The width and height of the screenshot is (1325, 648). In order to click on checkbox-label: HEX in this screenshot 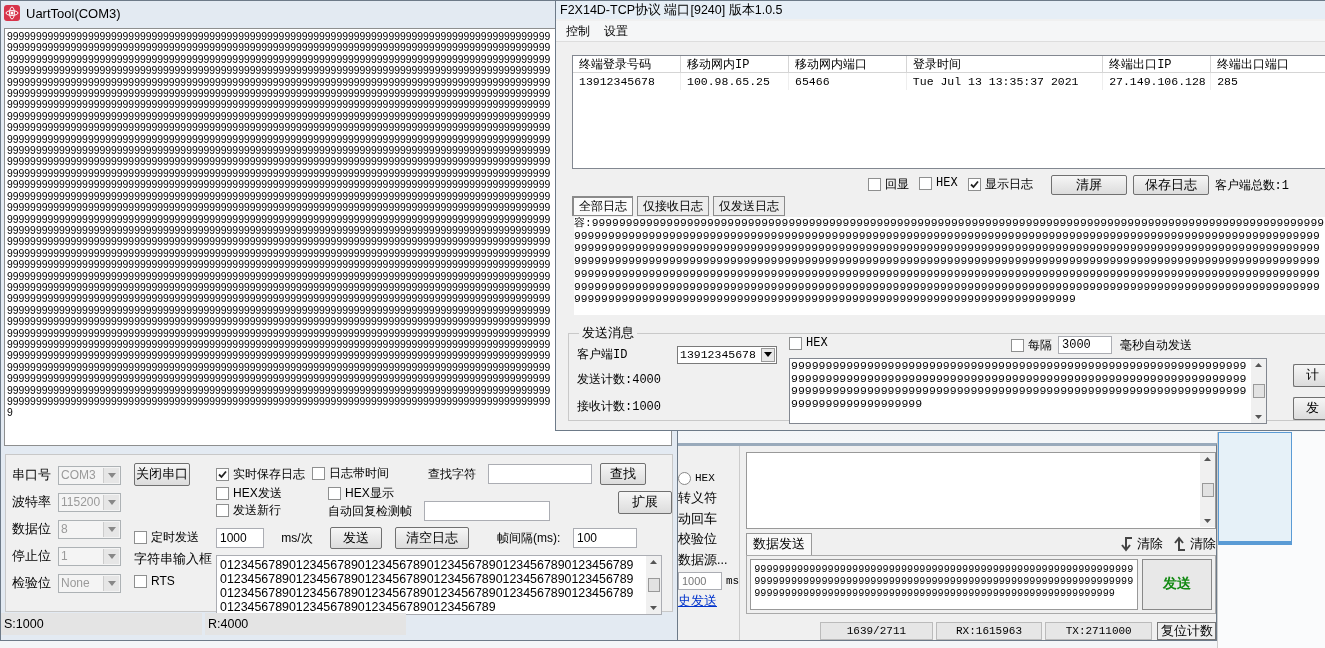, I will do `click(947, 183)`.